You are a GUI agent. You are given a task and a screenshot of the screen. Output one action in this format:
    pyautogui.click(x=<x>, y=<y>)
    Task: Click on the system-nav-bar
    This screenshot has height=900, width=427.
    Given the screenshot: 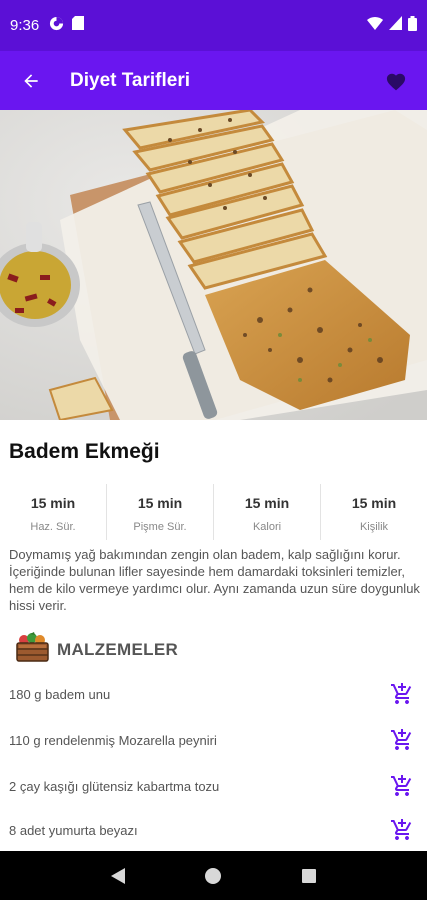 What is the action you would take?
    pyautogui.click(x=213, y=875)
    